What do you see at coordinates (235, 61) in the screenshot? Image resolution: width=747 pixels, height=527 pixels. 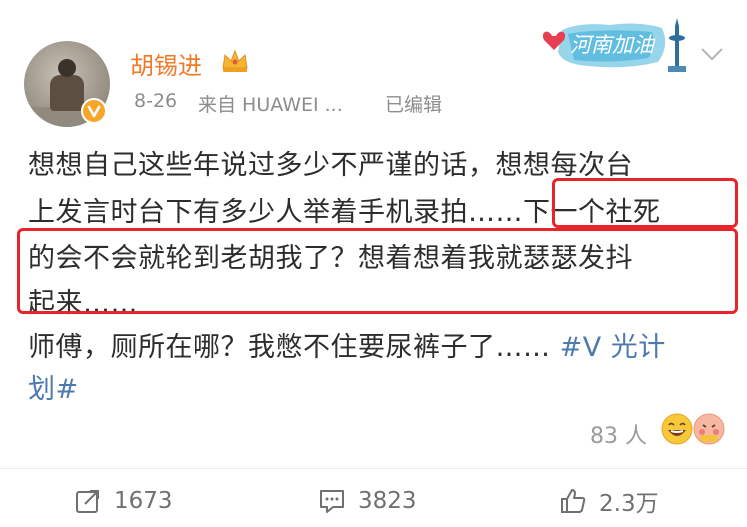 I see `crown-icon` at bounding box center [235, 61].